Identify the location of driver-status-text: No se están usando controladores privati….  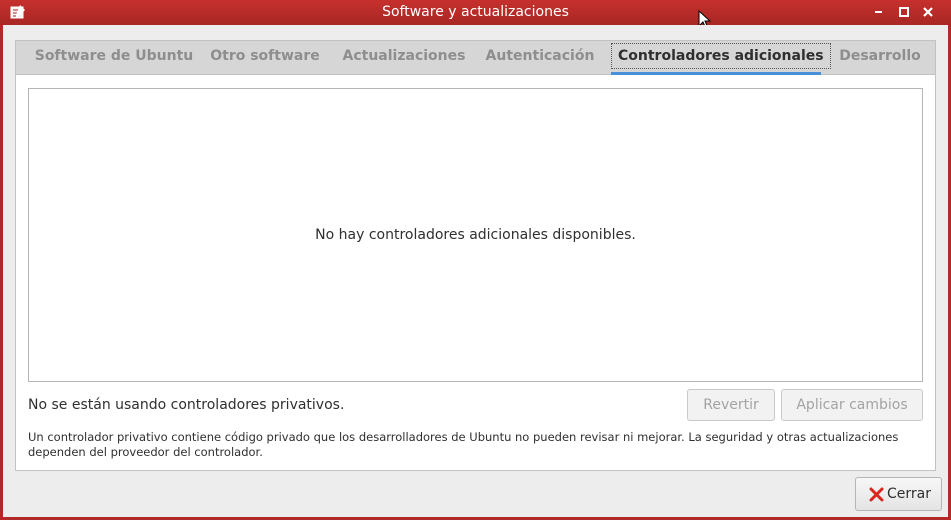
(186, 405).